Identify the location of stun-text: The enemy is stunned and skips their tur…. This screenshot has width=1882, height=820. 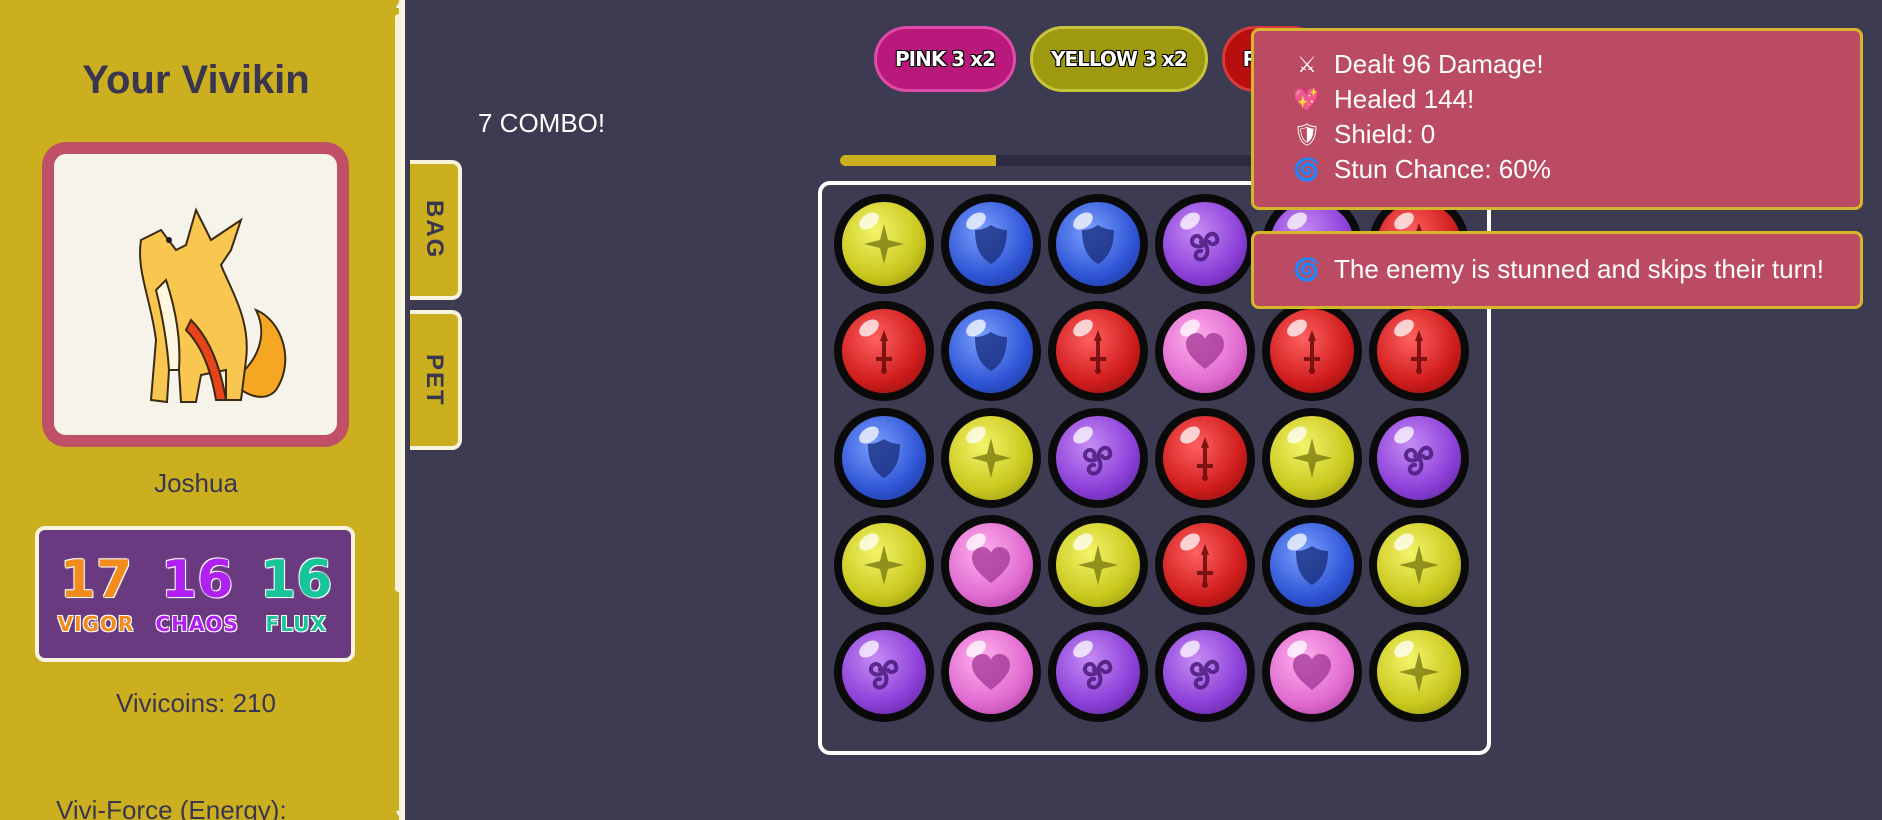
(1579, 269).